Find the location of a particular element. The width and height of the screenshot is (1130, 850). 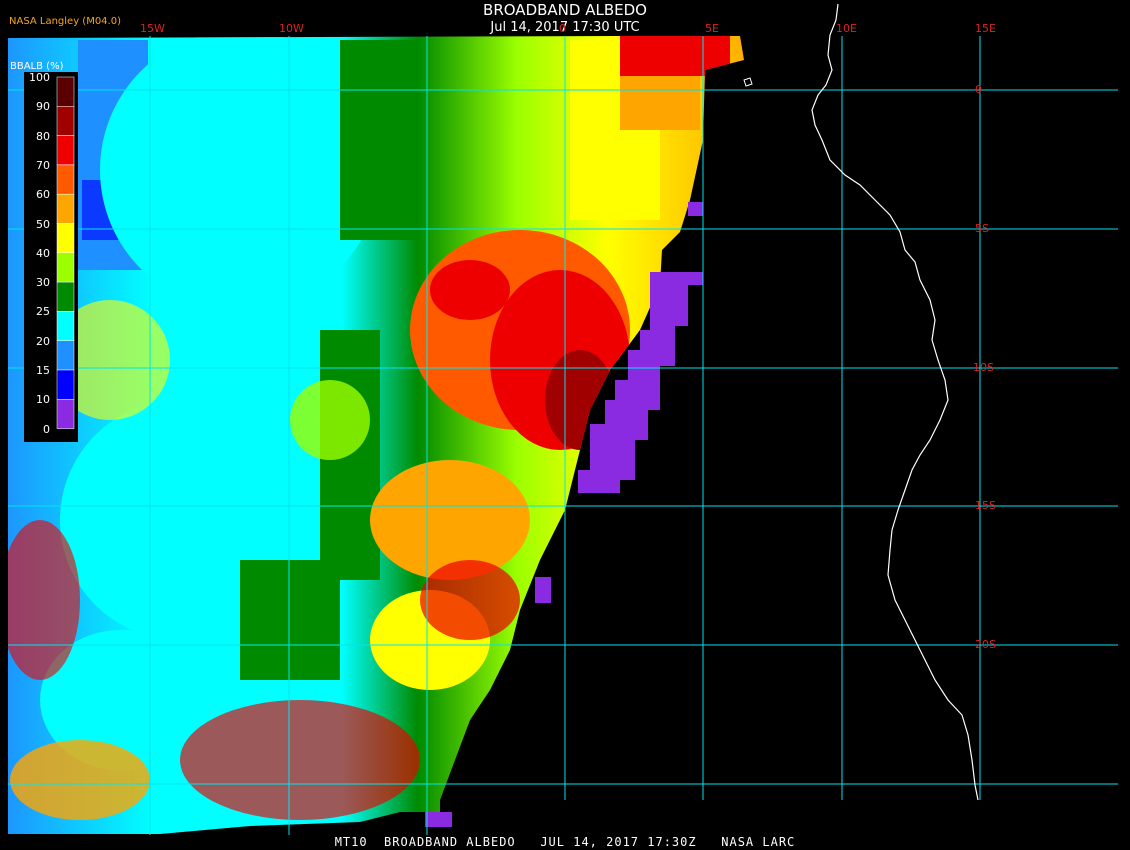

colorbar-tick-label: 0 is located at coordinates (46, 429).